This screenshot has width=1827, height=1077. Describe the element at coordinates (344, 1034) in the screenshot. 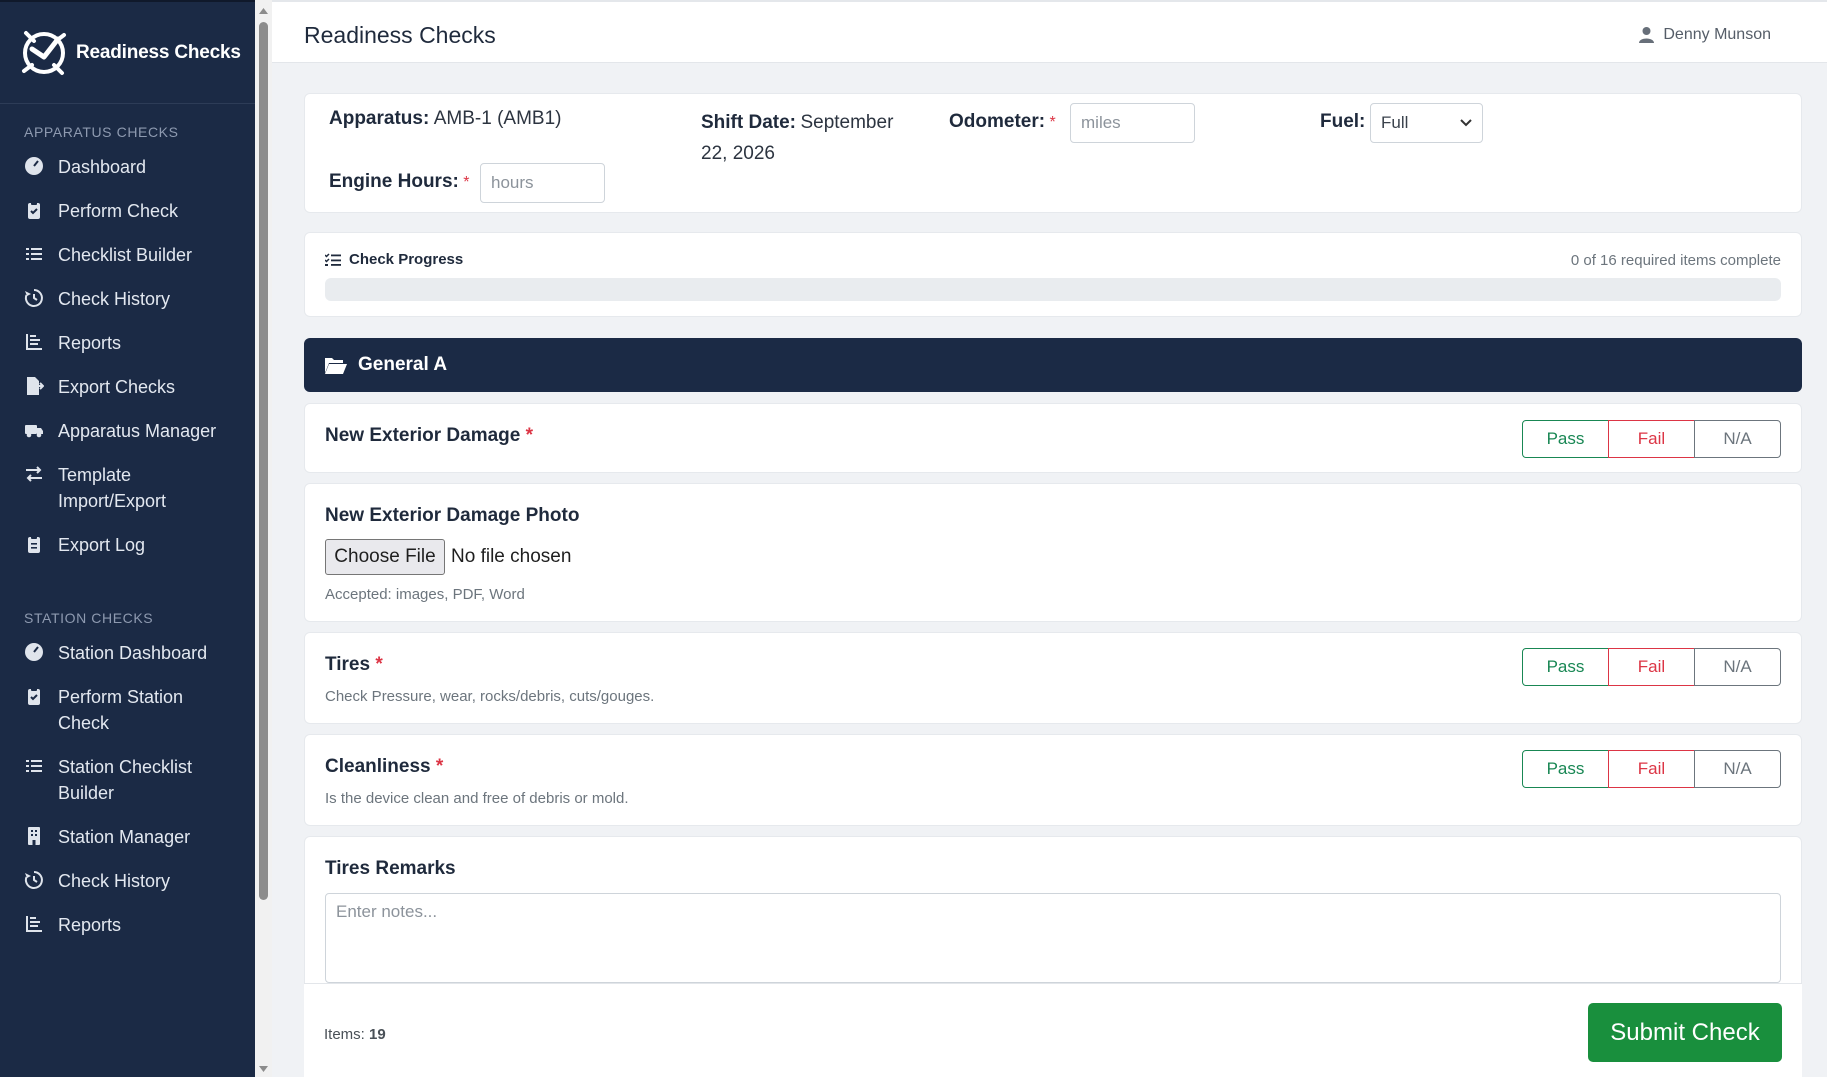

I see `items-count-label: Items:` at that location.